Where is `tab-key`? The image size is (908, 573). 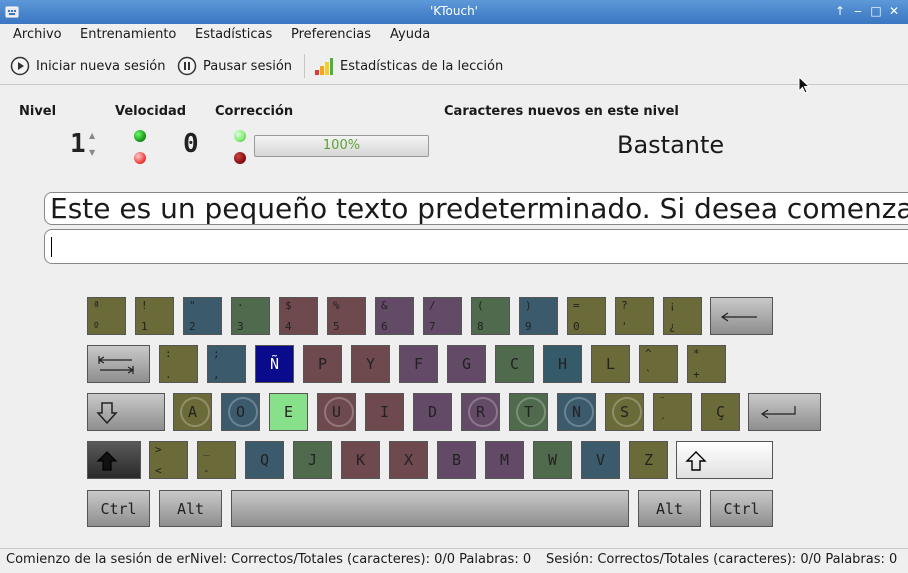
tab-key is located at coordinates (118, 364).